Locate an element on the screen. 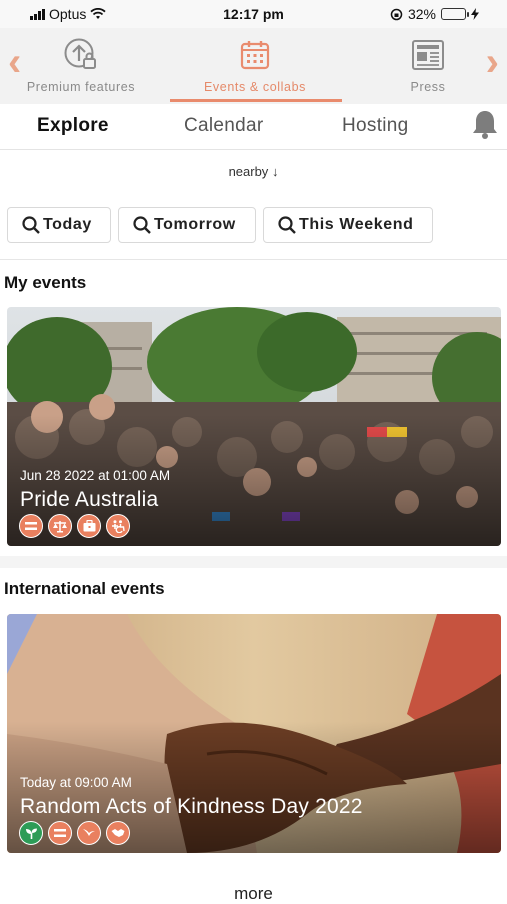 This screenshot has height=904, width=507. status-bar: Optus 12:17 pm 32% is located at coordinates (253, 14).